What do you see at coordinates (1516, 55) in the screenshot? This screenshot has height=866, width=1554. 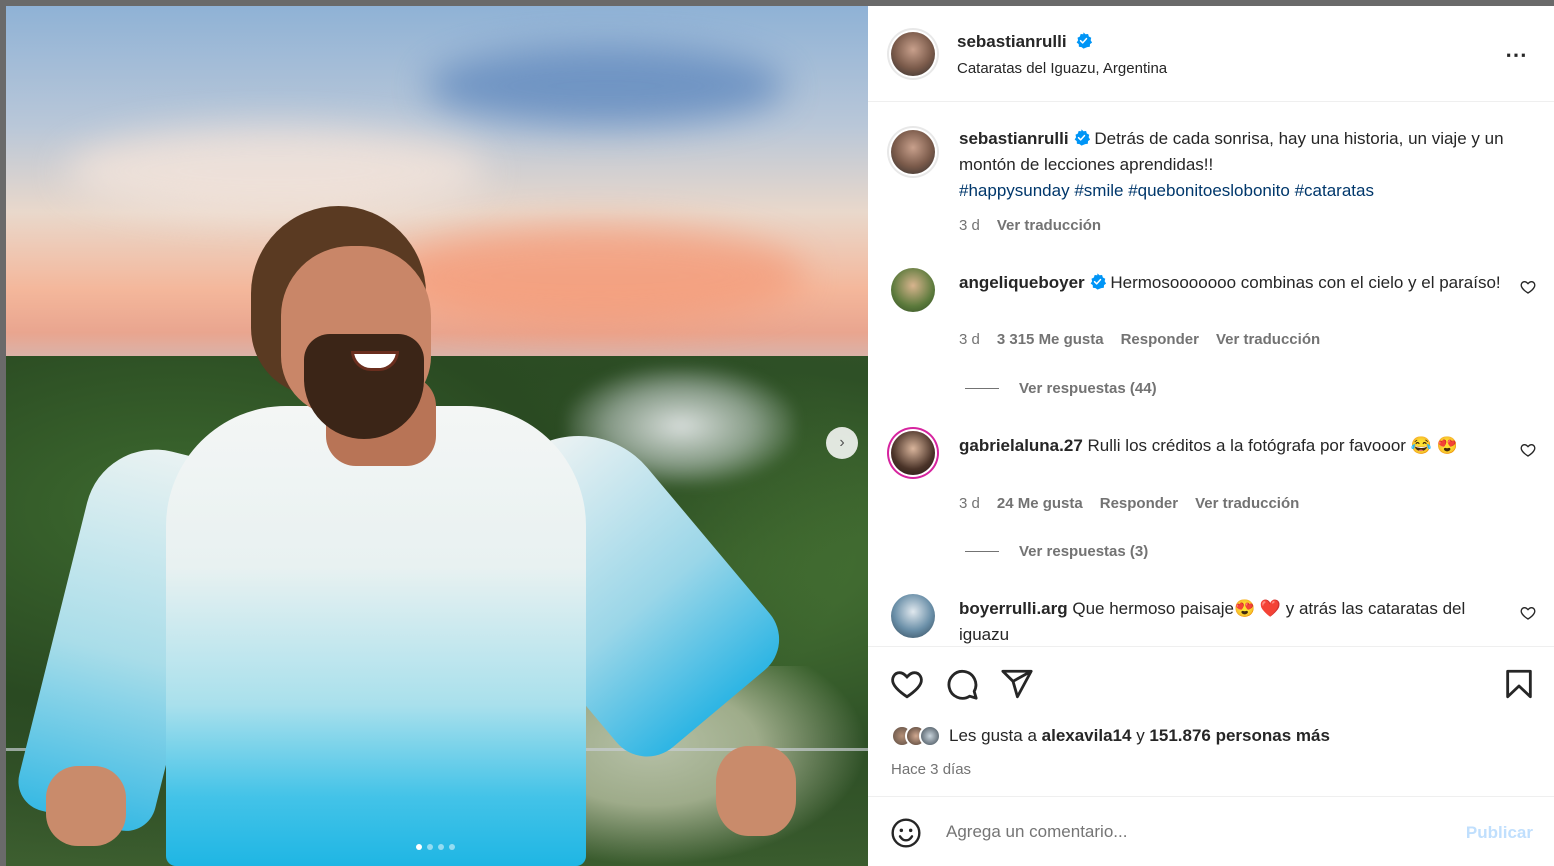 I see `more-options-icon: ⋯` at bounding box center [1516, 55].